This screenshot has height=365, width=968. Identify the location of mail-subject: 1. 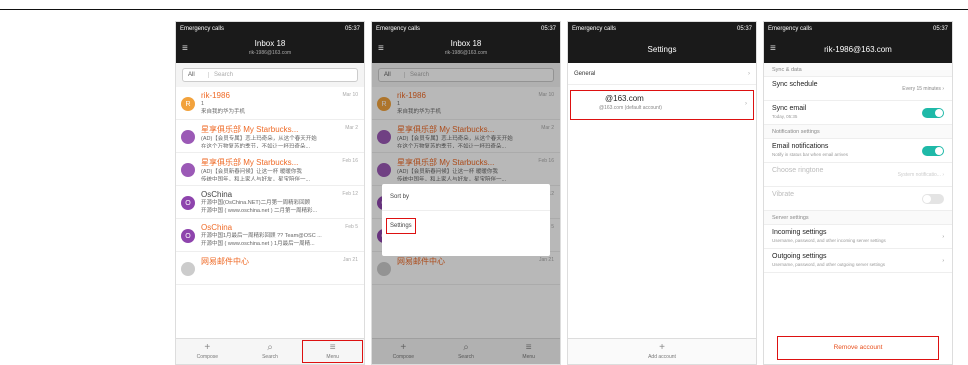
(203, 104).